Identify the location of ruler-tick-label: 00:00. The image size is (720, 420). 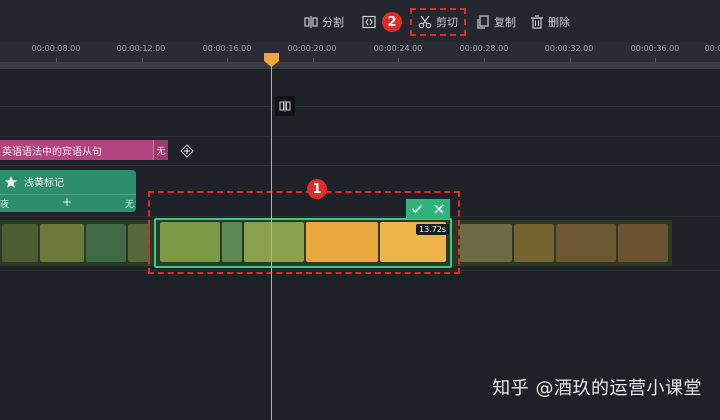
(712, 48).